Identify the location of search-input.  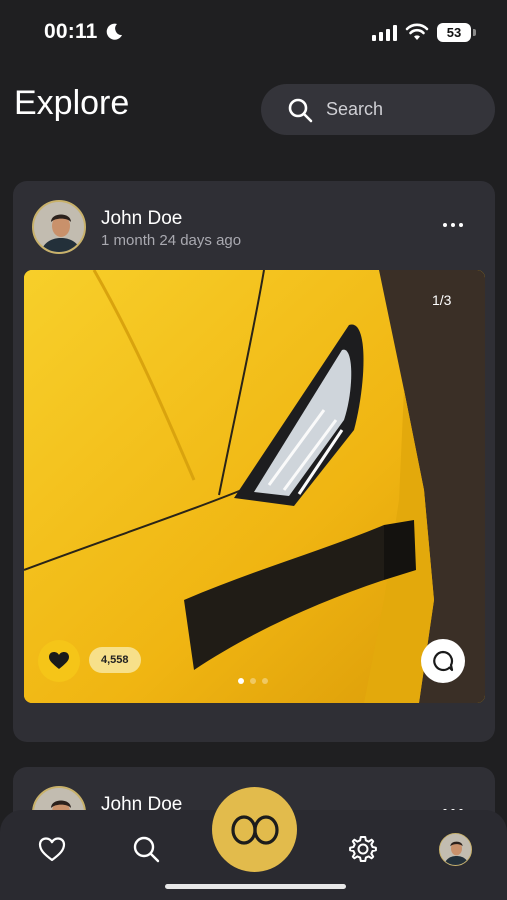
(396, 109).